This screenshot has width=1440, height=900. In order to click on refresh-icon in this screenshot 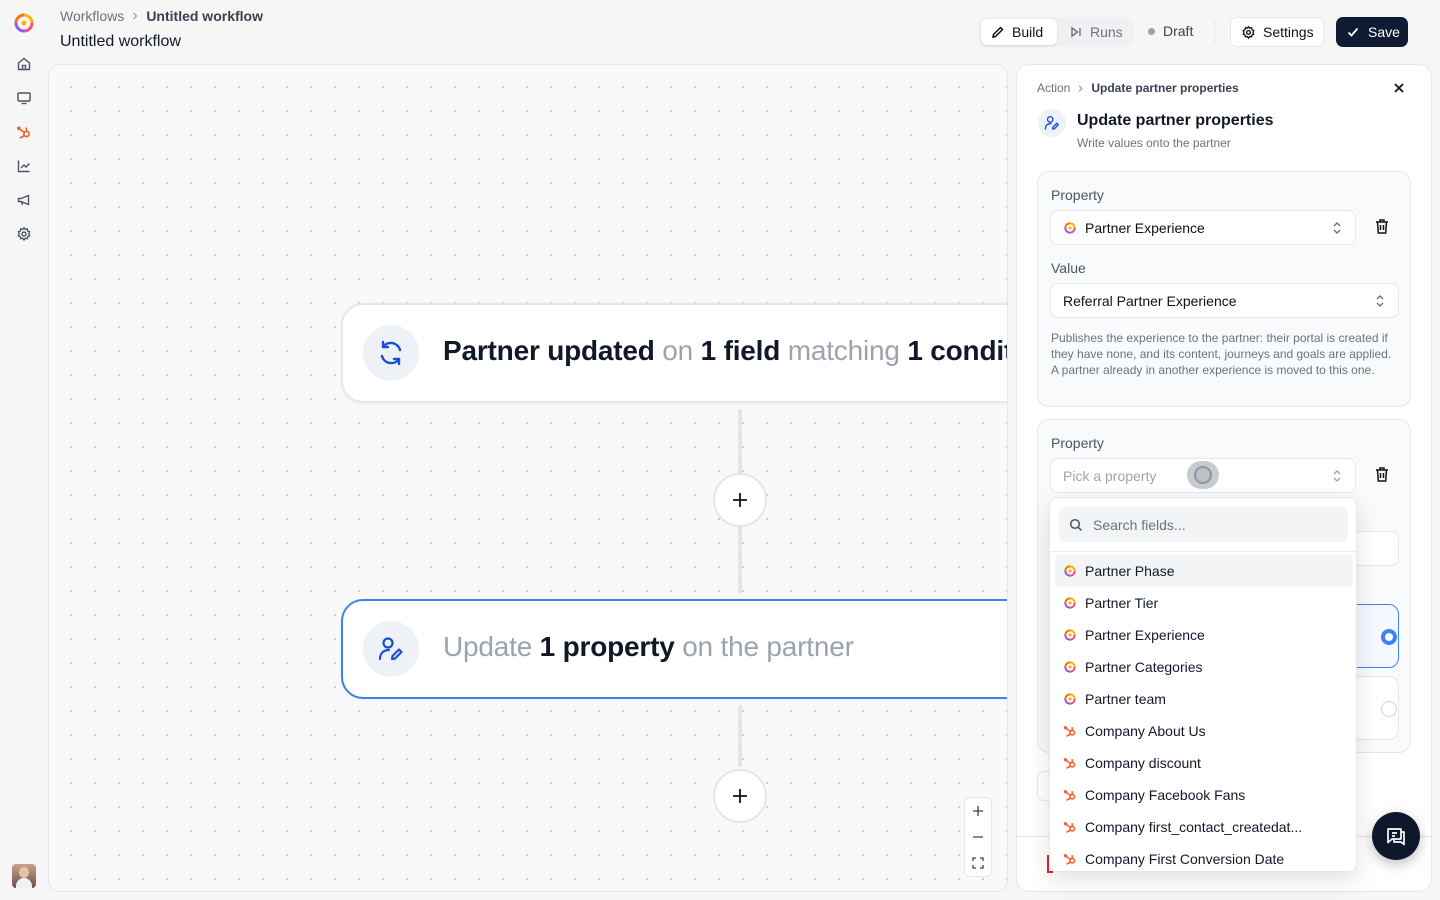, I will do `click(391, 353)`.